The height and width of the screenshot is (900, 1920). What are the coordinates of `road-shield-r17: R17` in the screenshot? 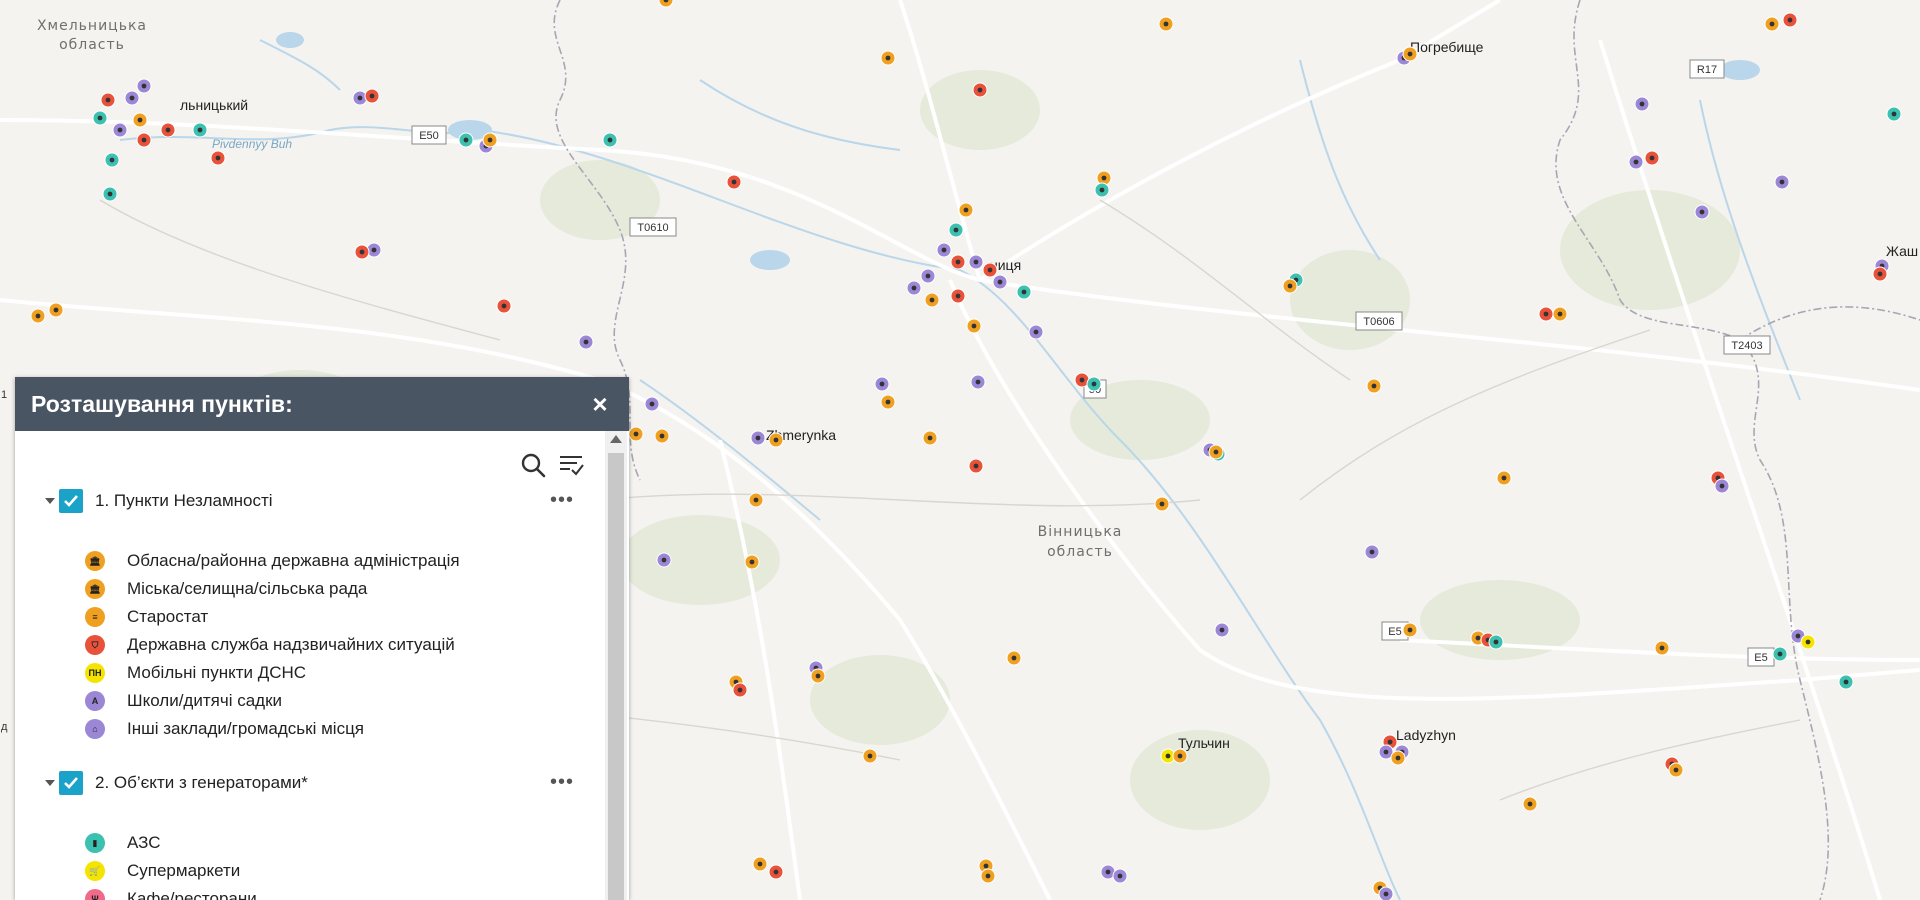 It's located at (1707, 69).